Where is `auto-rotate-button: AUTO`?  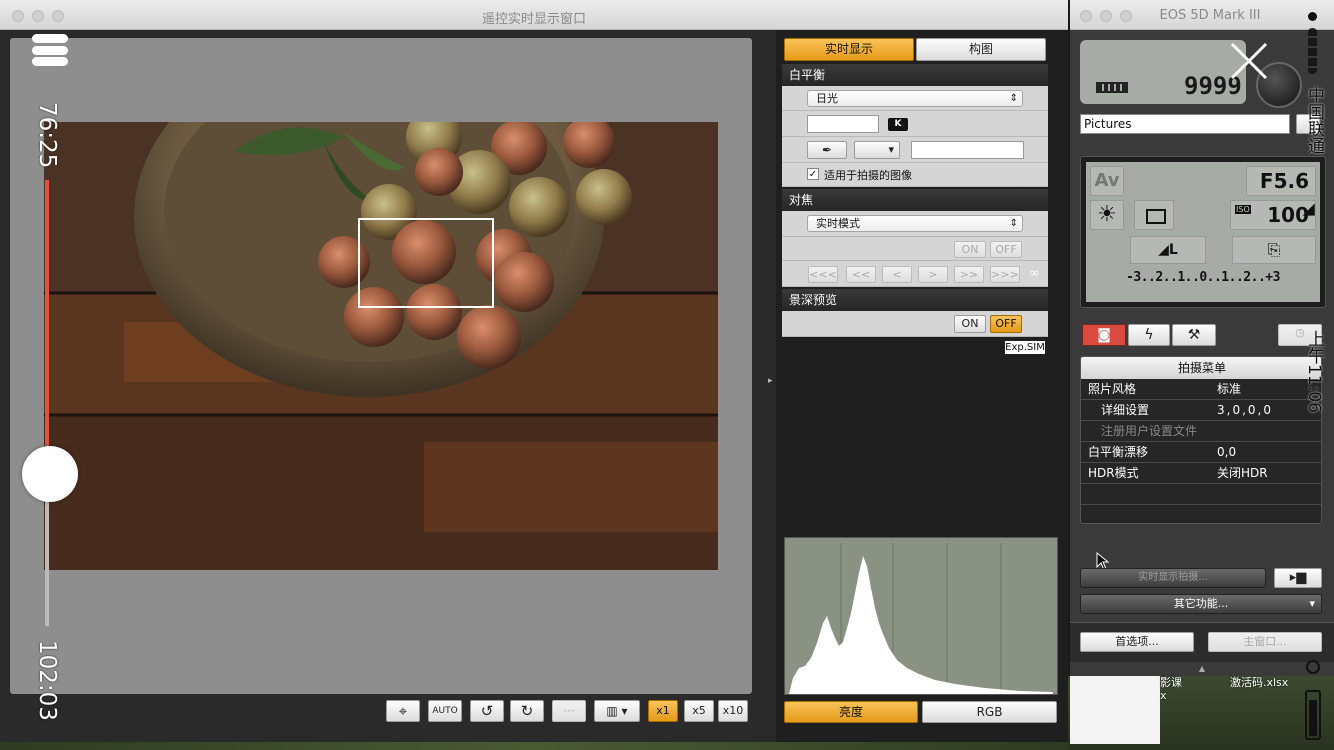
auto-rotate-button: AUTO is located at coordinates (445, 711).